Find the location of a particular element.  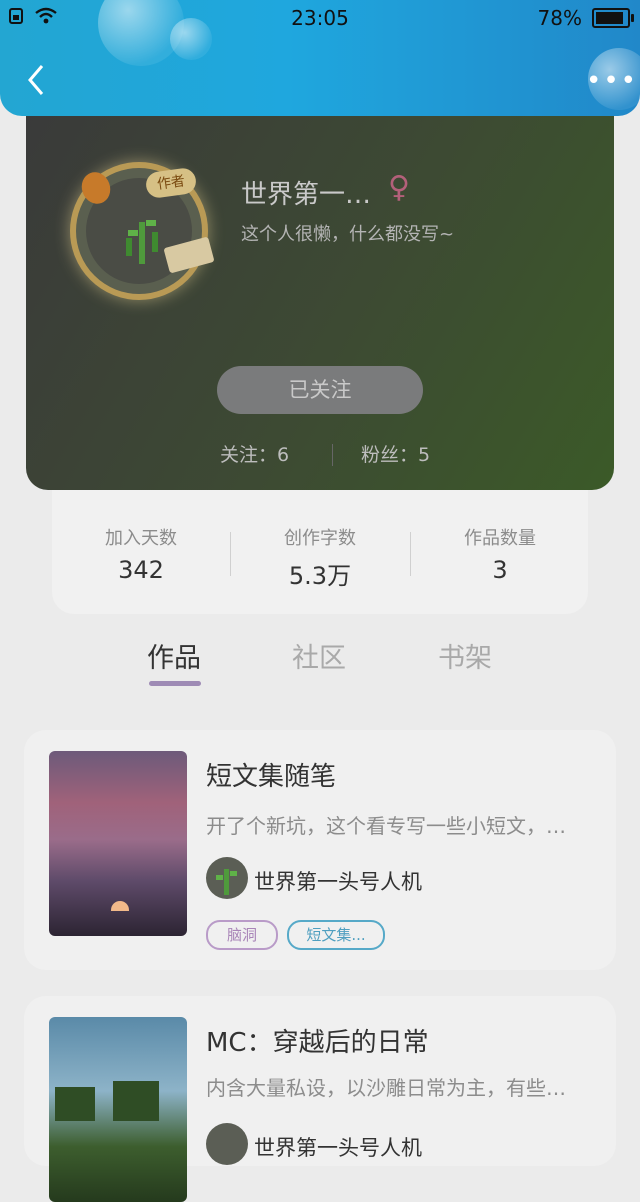

tab-bookshelf: 书架 is located at coordinates (465, 655).